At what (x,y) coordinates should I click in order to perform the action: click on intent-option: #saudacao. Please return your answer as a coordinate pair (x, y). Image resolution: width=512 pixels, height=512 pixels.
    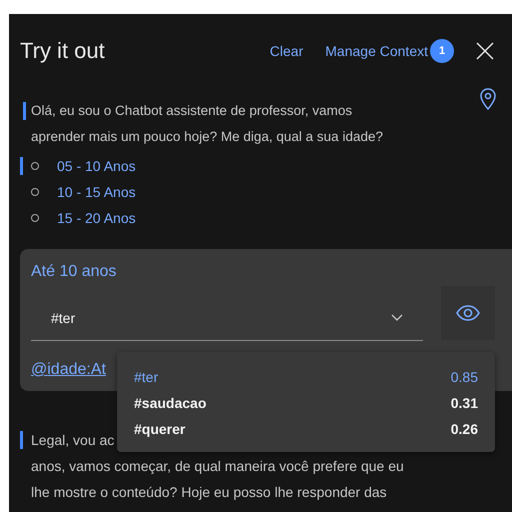
    Looking at the image, I should click on (170, 403).